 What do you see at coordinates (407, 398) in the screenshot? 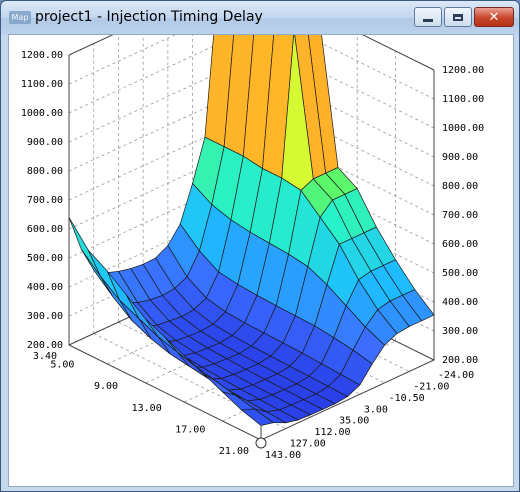
I see `y-tick-label: -10.50` at bounding box center [407, 398].